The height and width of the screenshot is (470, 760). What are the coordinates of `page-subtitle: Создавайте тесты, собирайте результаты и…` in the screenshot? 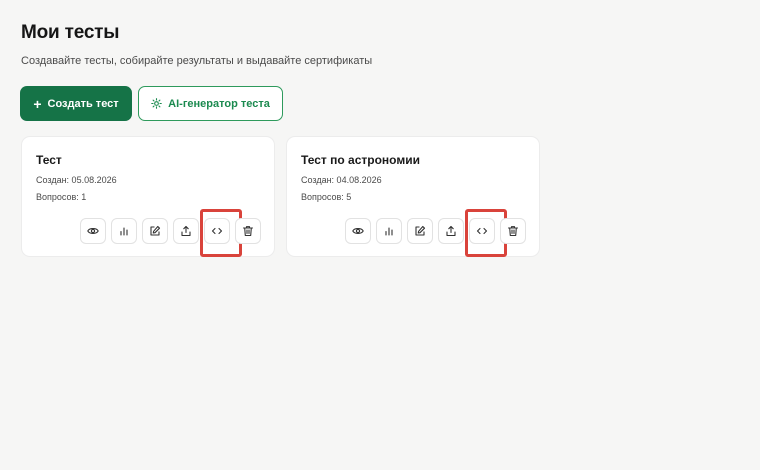 It's located at (197, 61).